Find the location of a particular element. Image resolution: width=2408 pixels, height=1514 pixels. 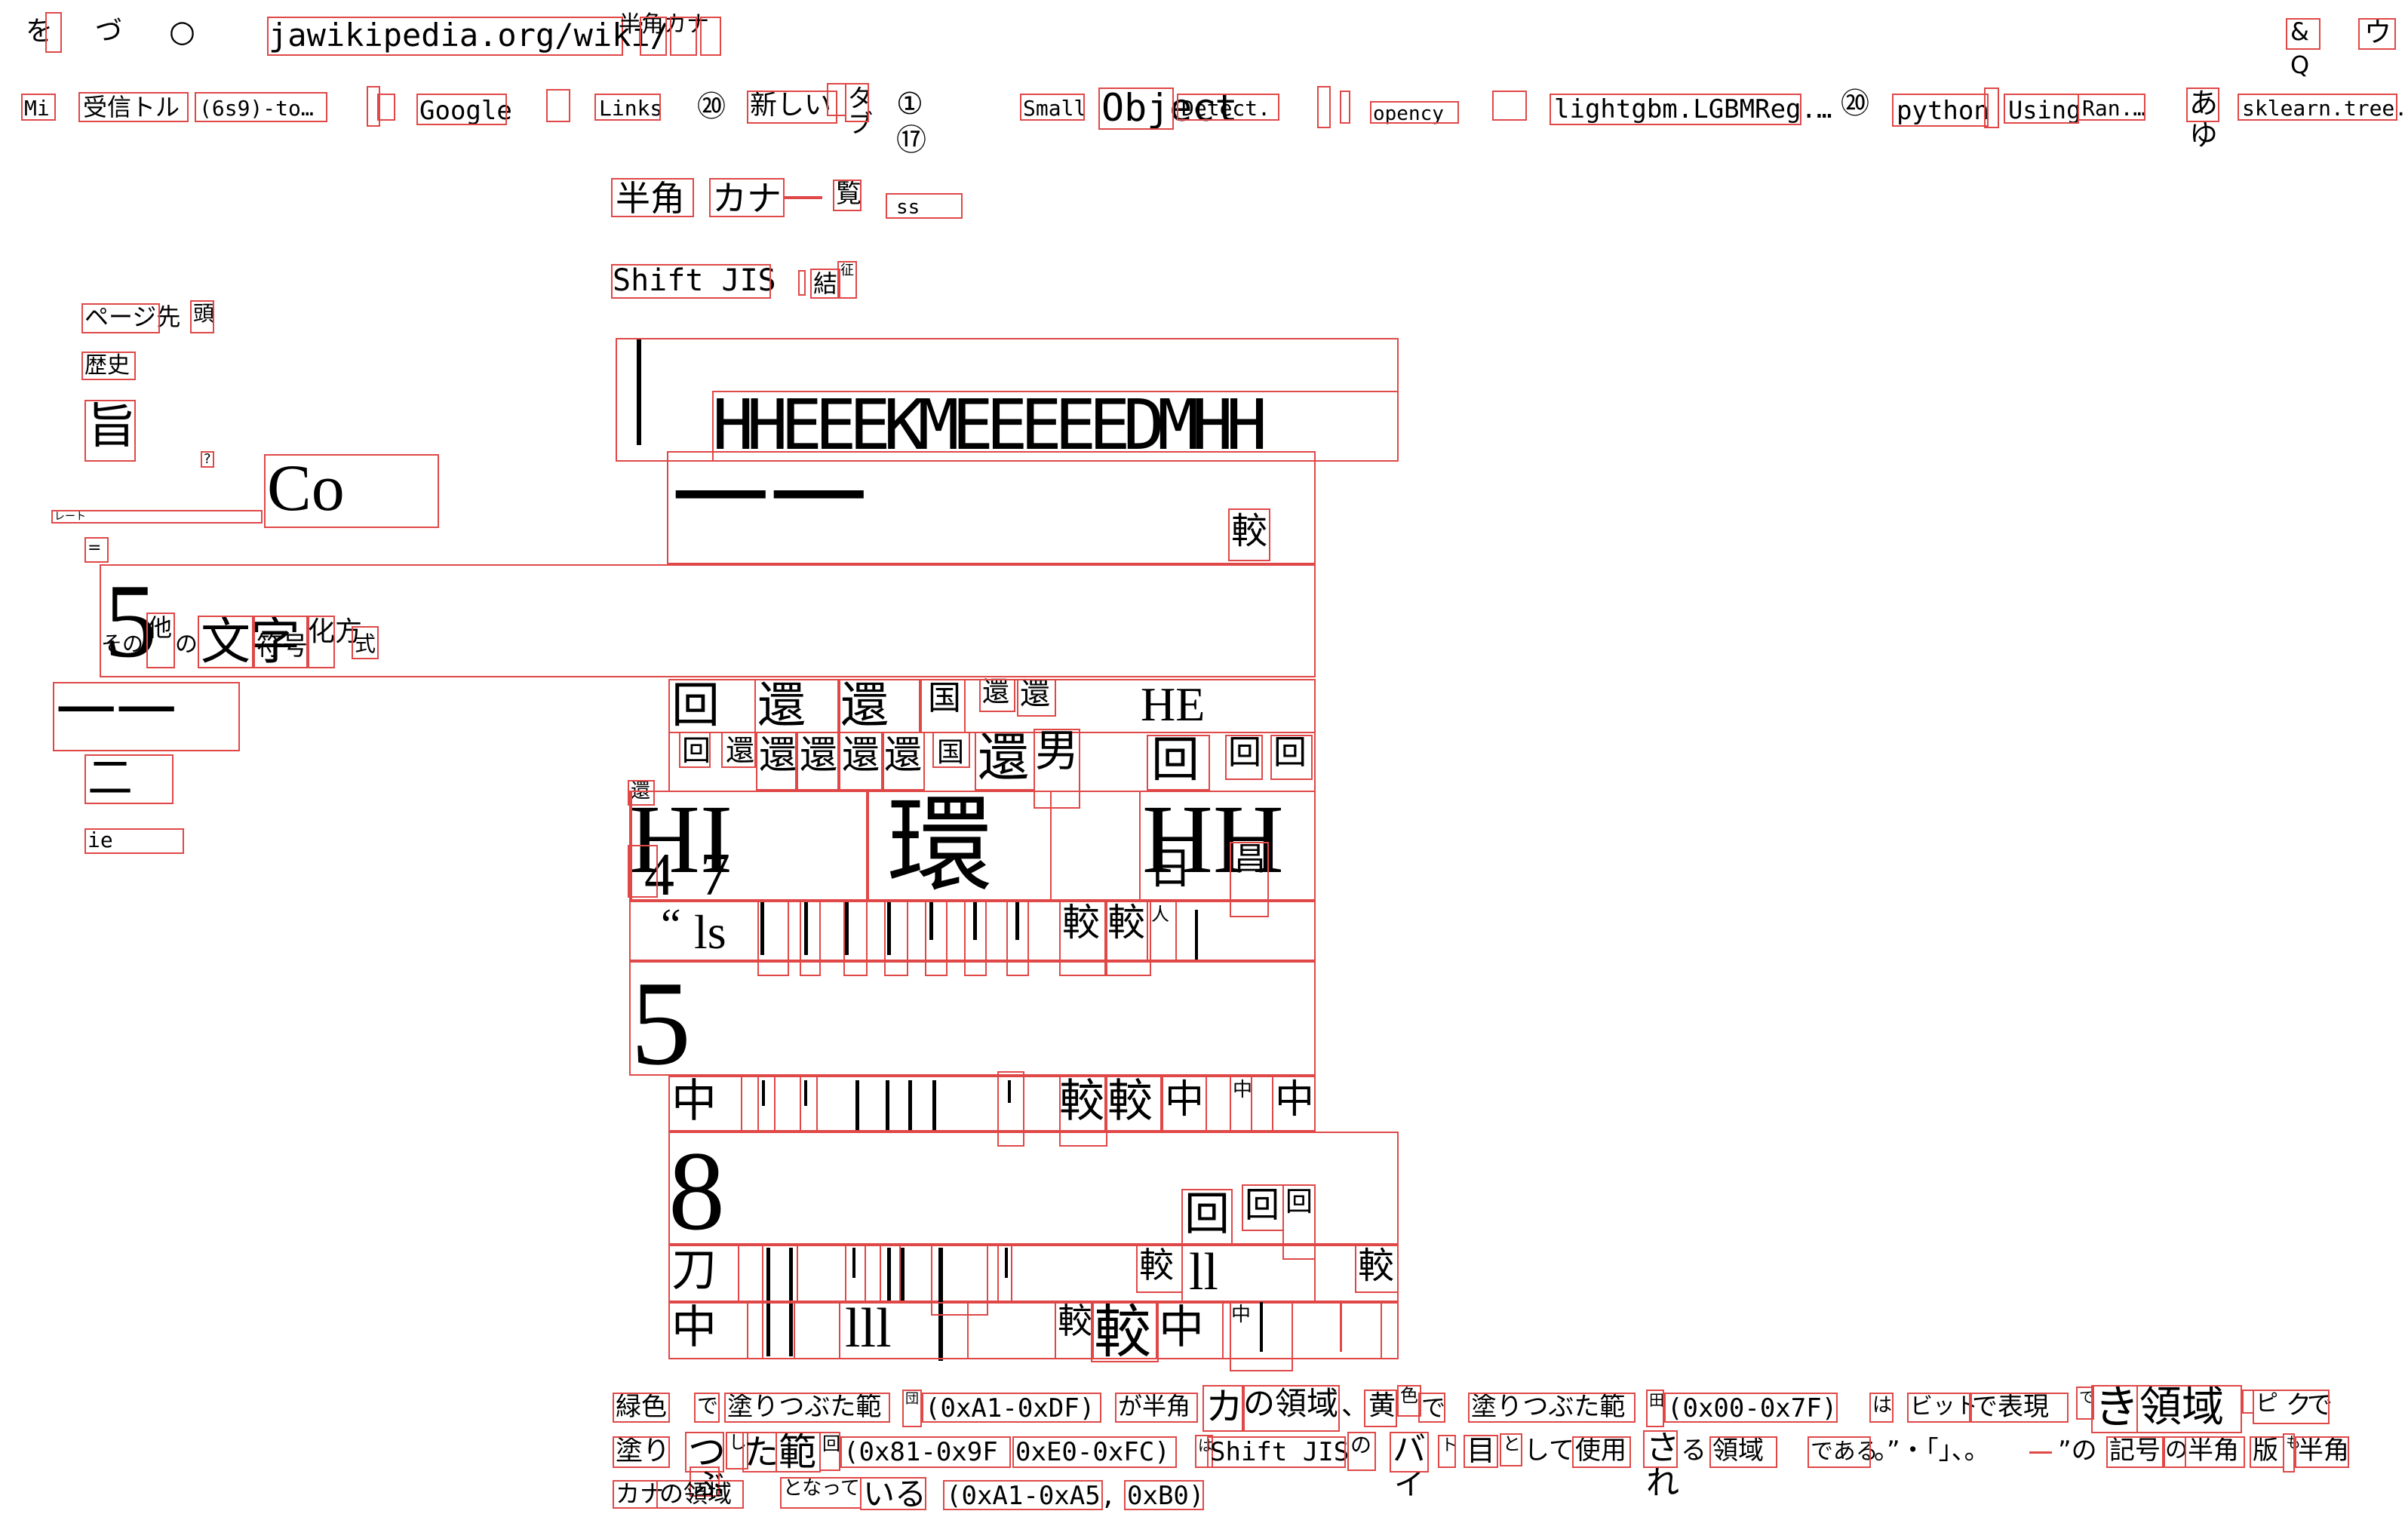

bookmark-icon: ① is located at coordinates (909, 104).